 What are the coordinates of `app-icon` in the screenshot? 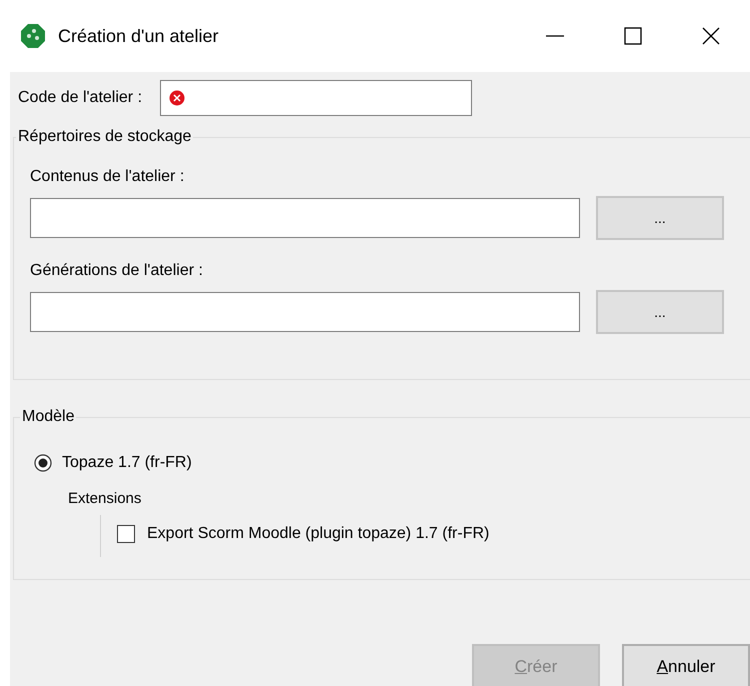 It's located at (33, 36).